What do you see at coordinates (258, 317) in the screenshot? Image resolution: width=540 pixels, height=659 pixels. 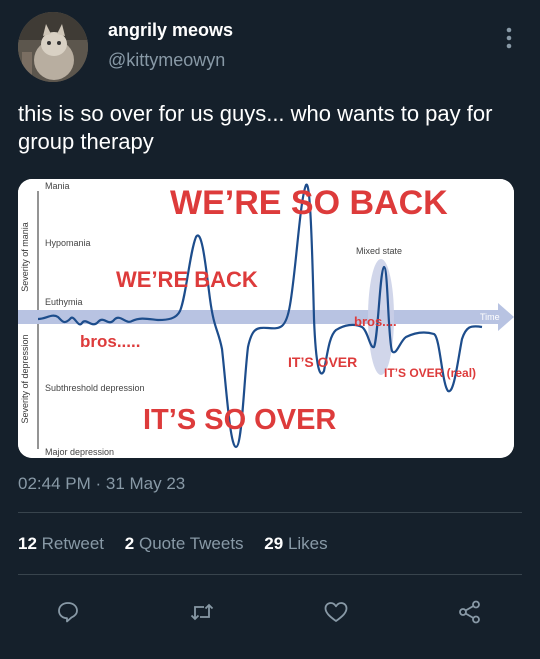 I see `time-axis` at bounding box center [258, 317].